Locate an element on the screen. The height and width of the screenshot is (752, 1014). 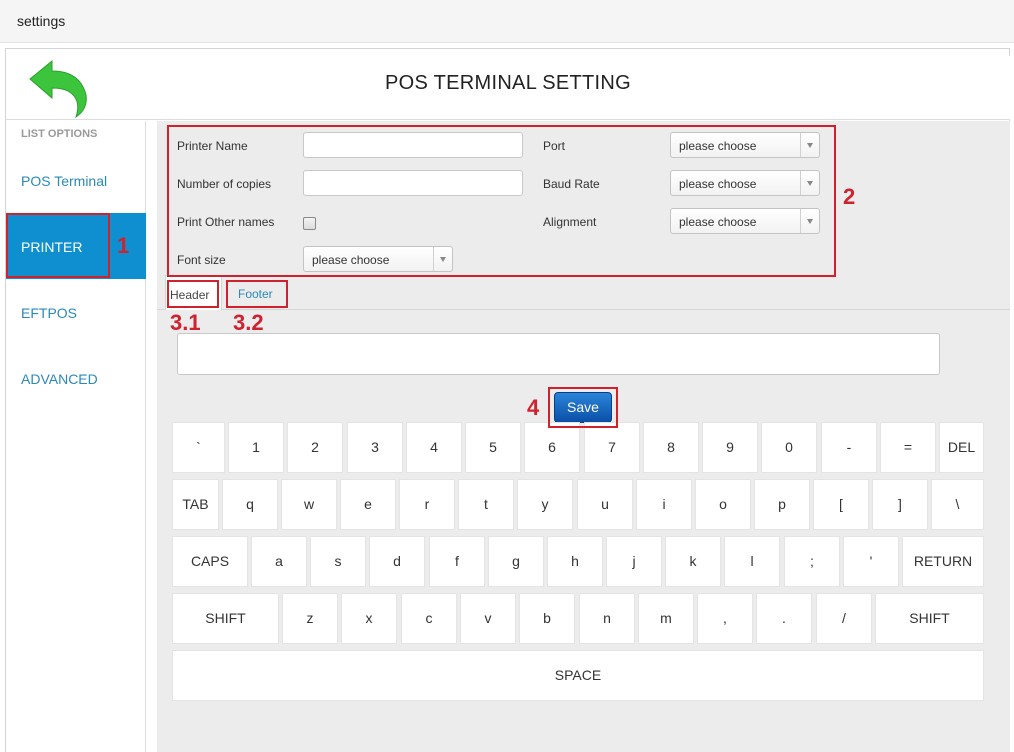
key-char: 6 is located at coordinates (552, 447).